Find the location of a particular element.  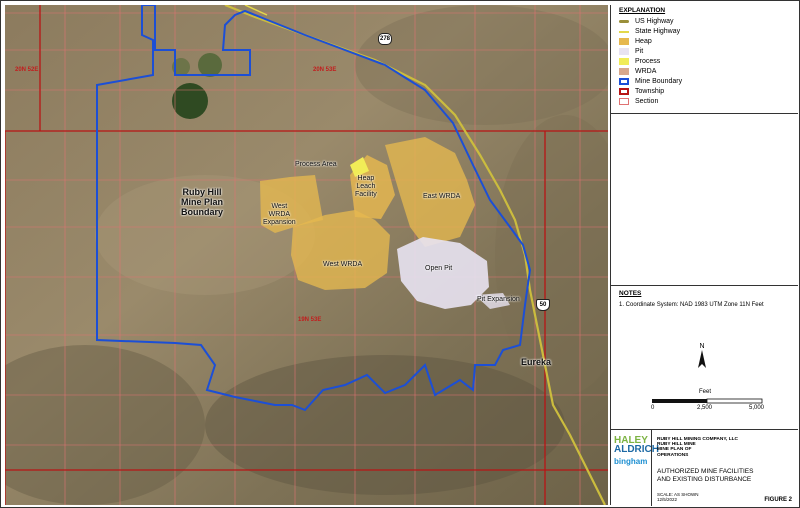

legend-label: Process is located at coordinates (648, 61).